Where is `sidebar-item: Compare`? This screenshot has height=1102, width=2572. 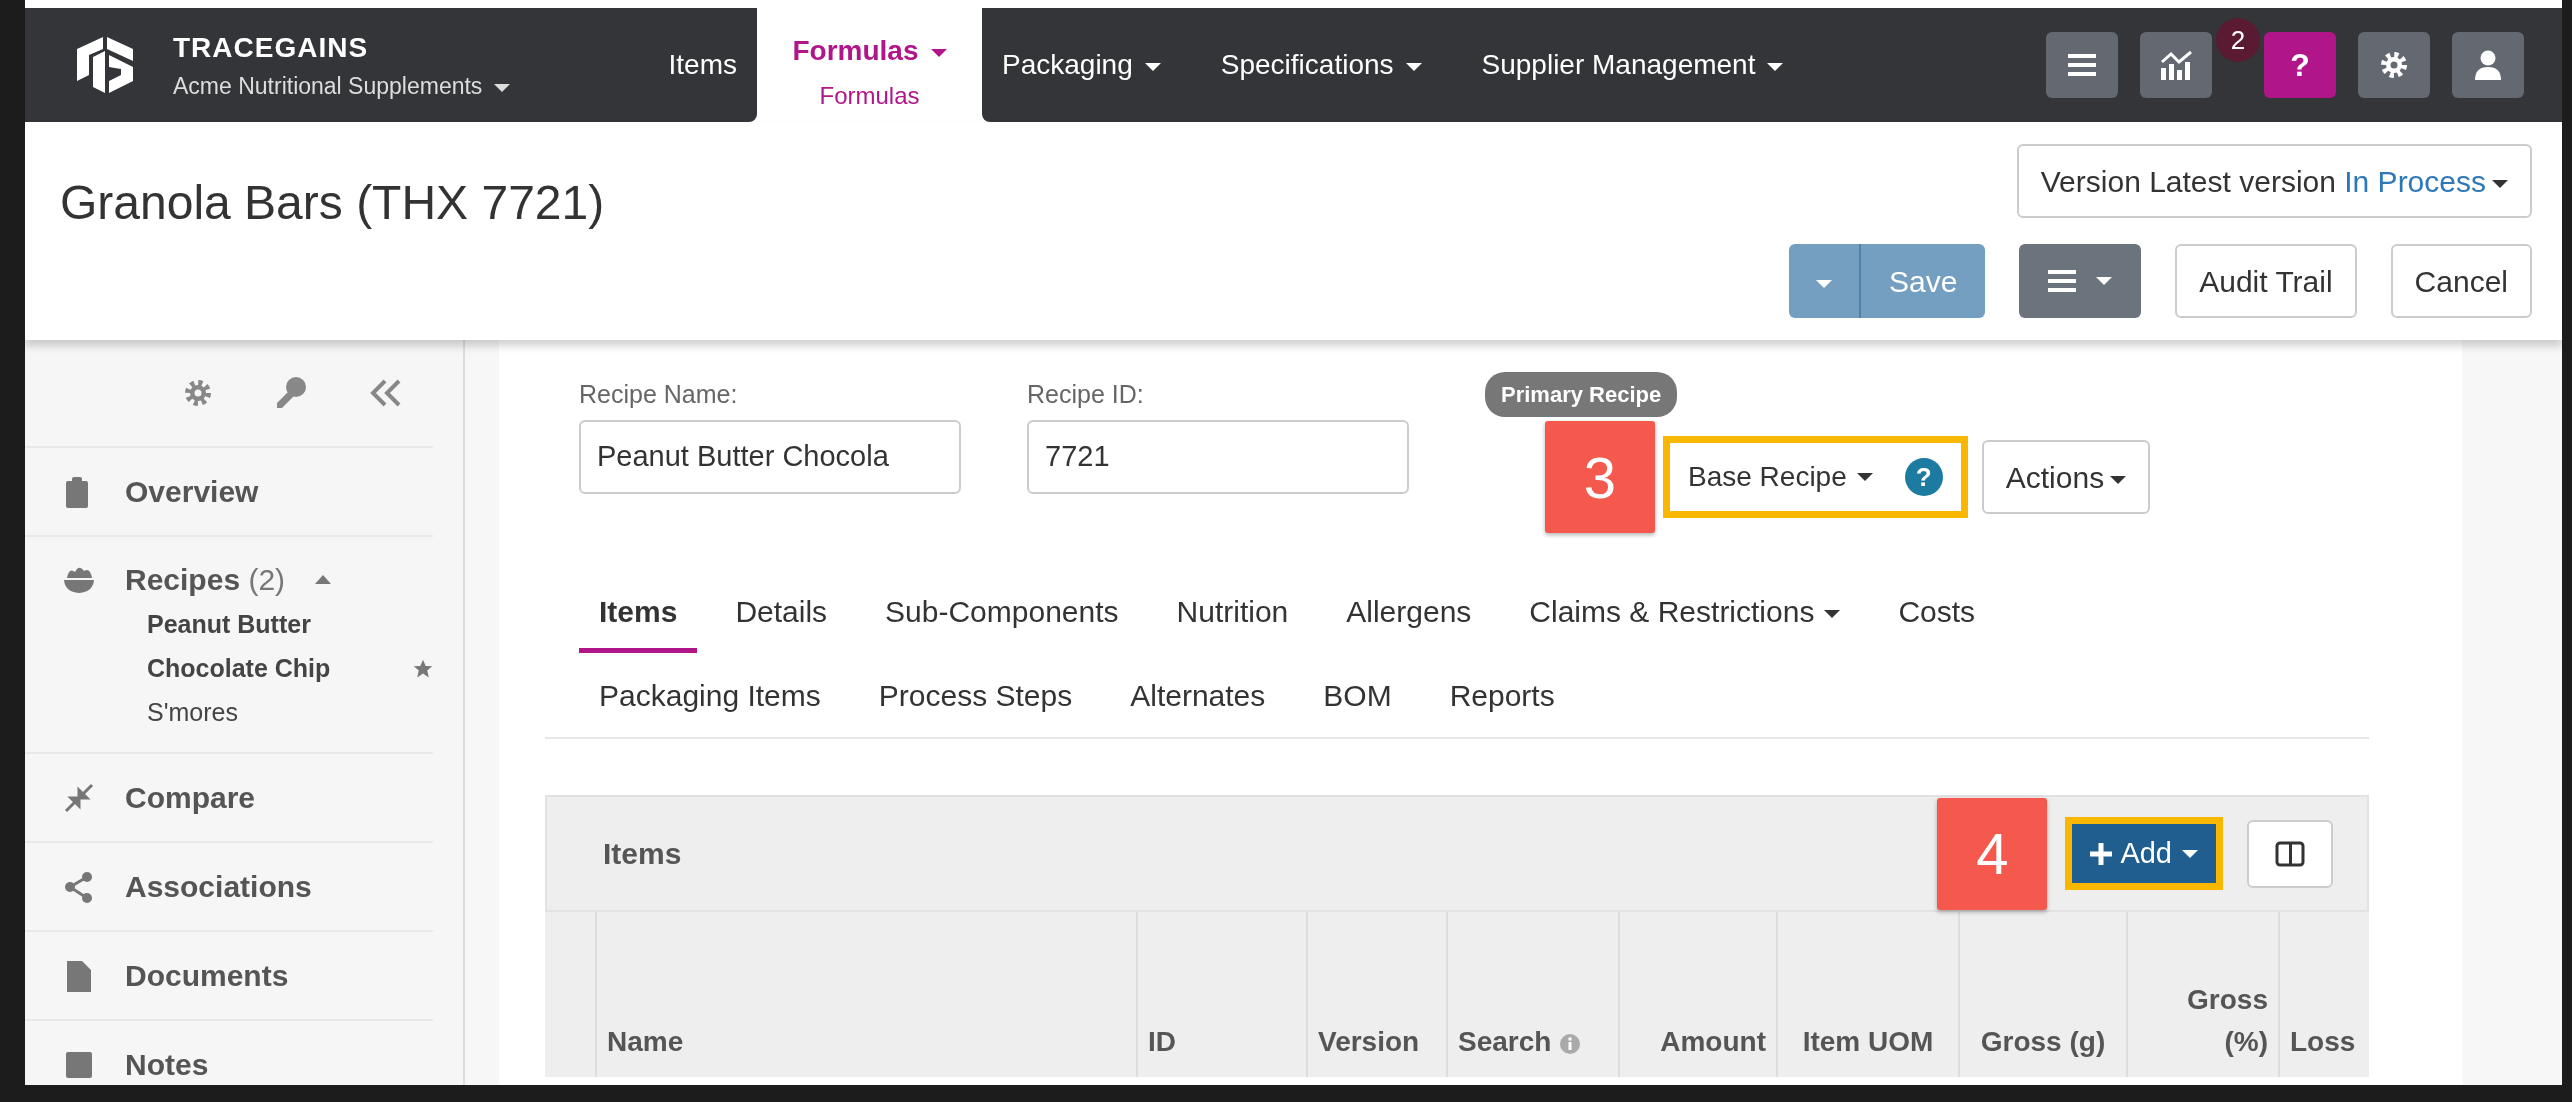
sidebar-item: Compare is located at coordinates (229, 796).